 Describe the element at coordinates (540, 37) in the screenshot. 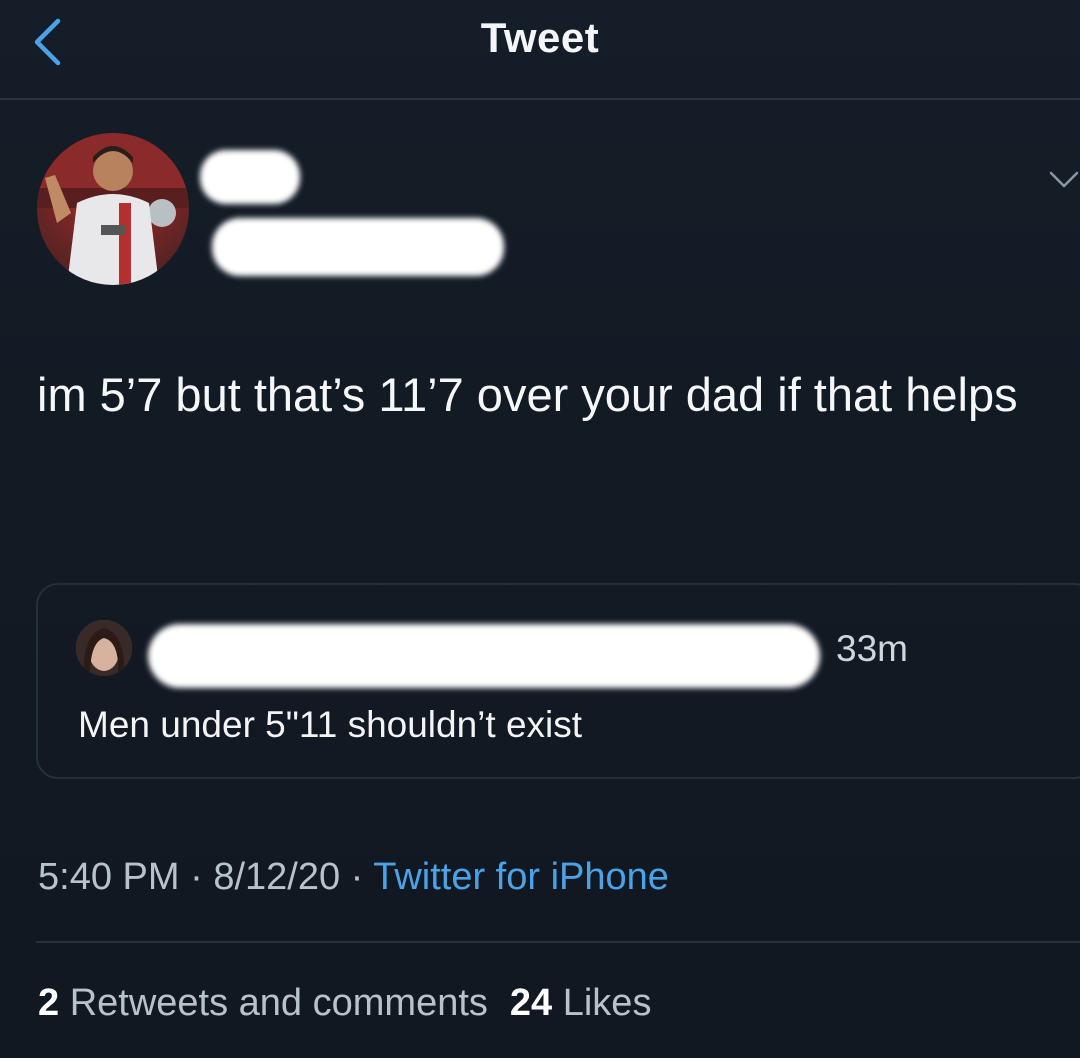

I see `page-title: Tweet` at that location.